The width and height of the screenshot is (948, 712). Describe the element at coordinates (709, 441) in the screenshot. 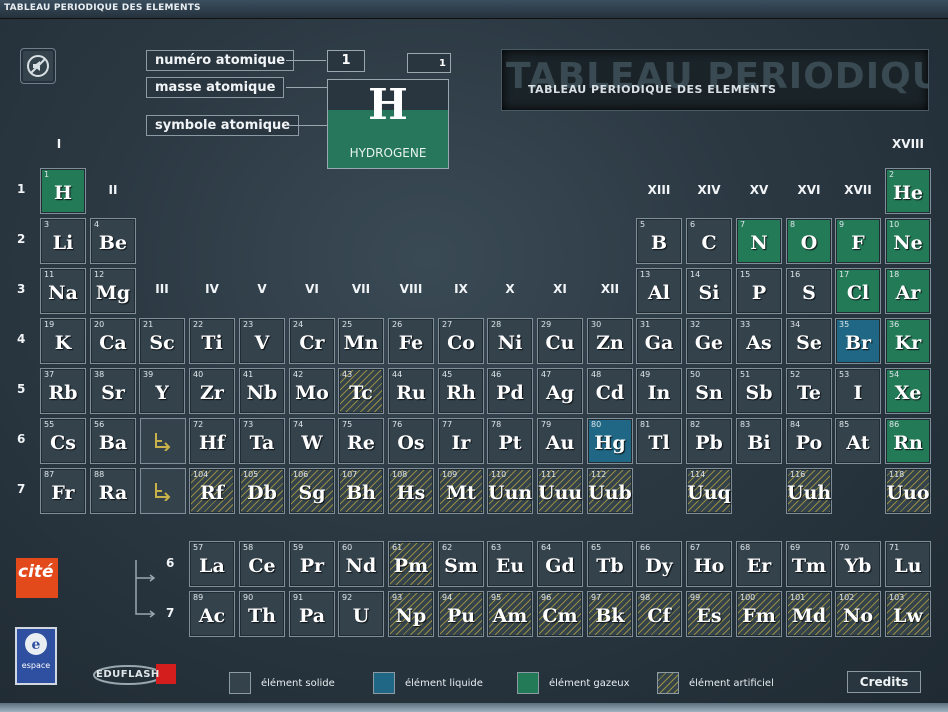

I see `element-pb: 82 Pb` at that location.